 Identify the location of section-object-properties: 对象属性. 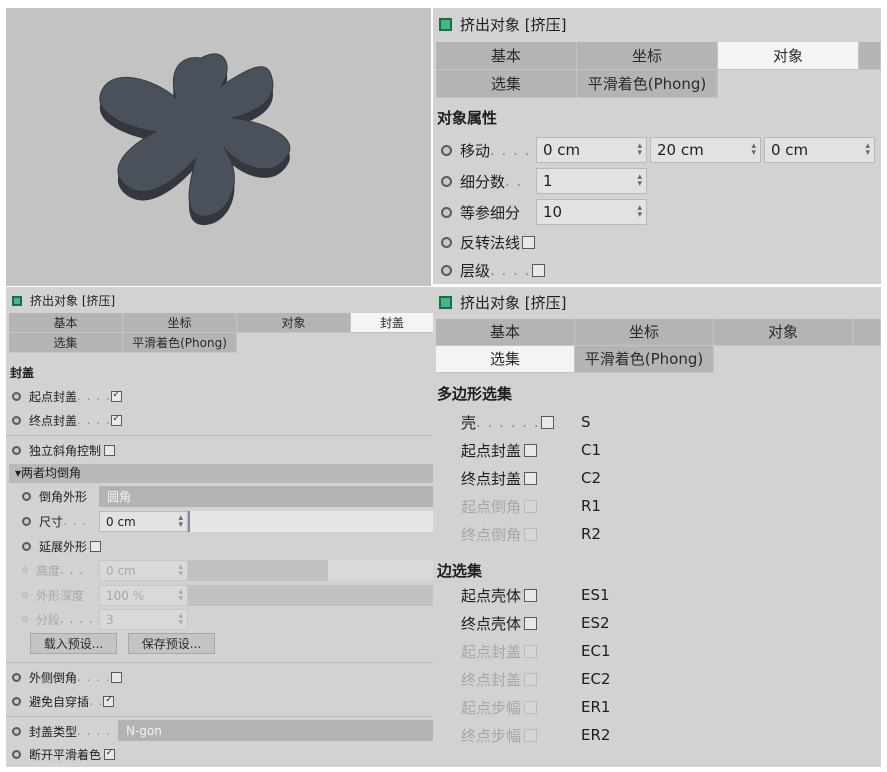
(467, 118).